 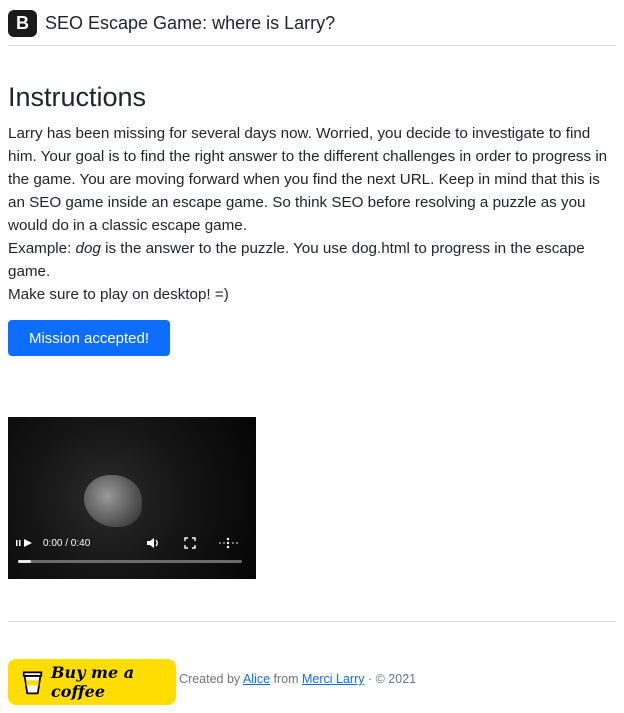 I want to click on from-text: from, so click(x=286, y=679).